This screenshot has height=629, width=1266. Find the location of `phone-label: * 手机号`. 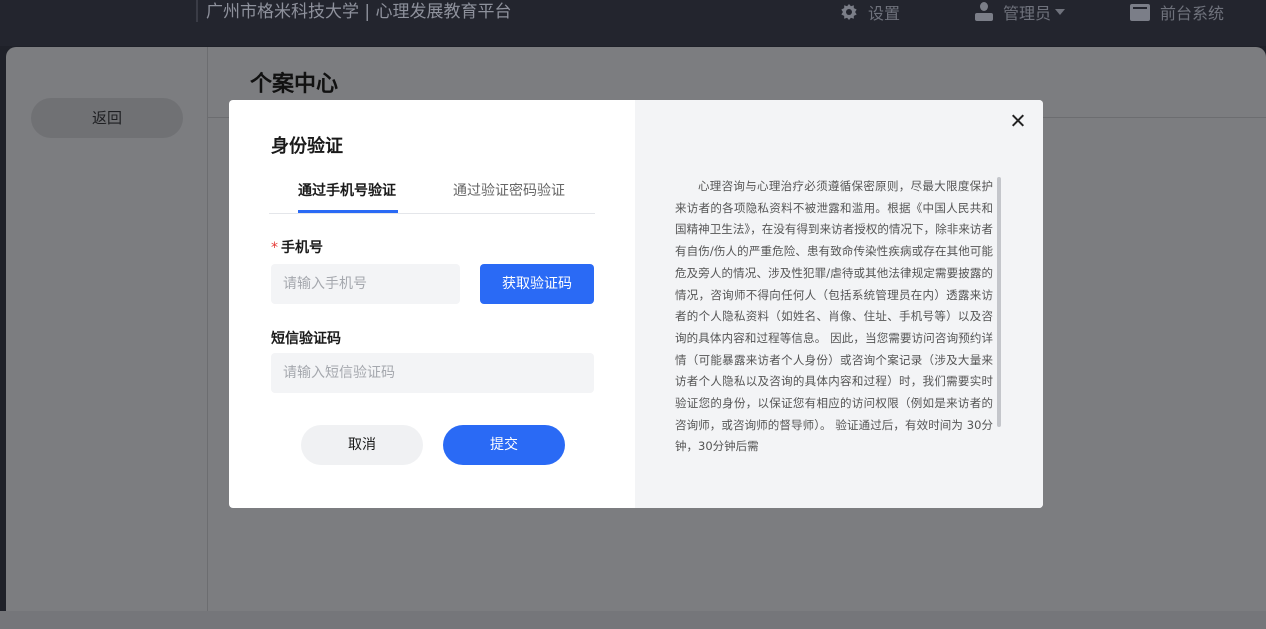

phone-label: * 手机号 is located at coordinates (297, 247).